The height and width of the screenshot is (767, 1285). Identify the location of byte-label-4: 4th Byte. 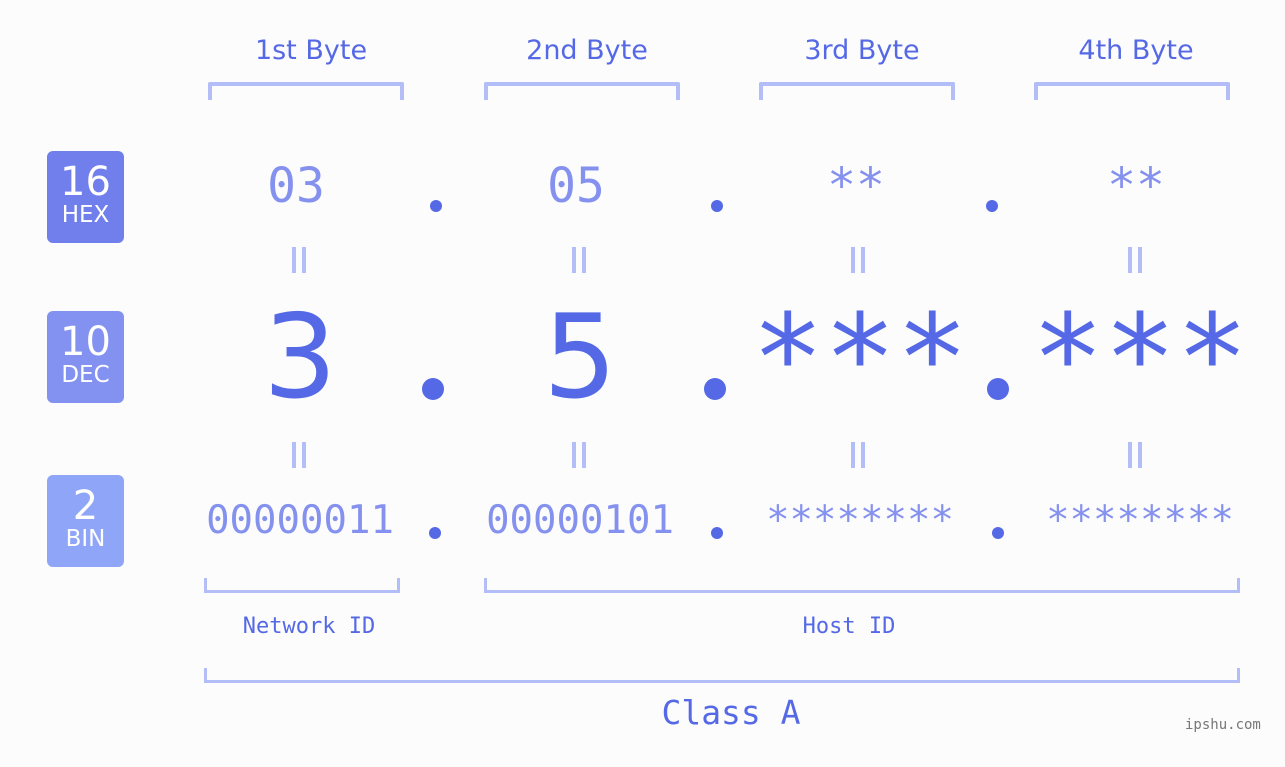
(1136, 50).